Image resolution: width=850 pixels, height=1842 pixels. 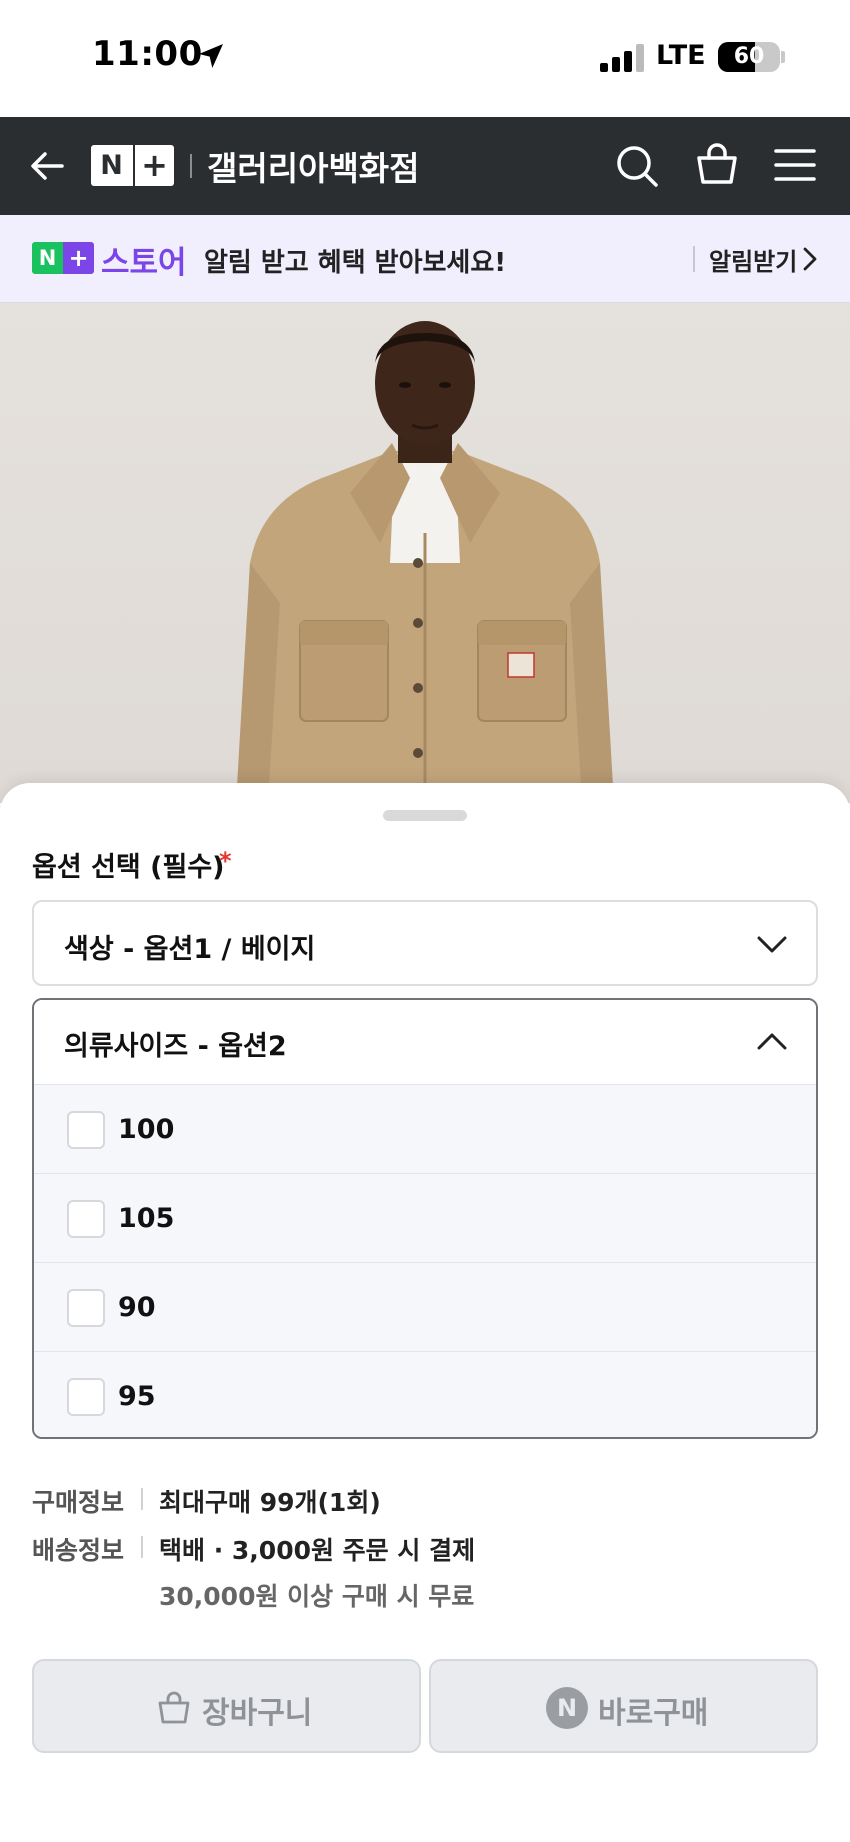 What do you see at coordinates (425, 166) in the screenshot?
I see `store-header: N + 갤러리아백화점` at bounding box center [425, 166].